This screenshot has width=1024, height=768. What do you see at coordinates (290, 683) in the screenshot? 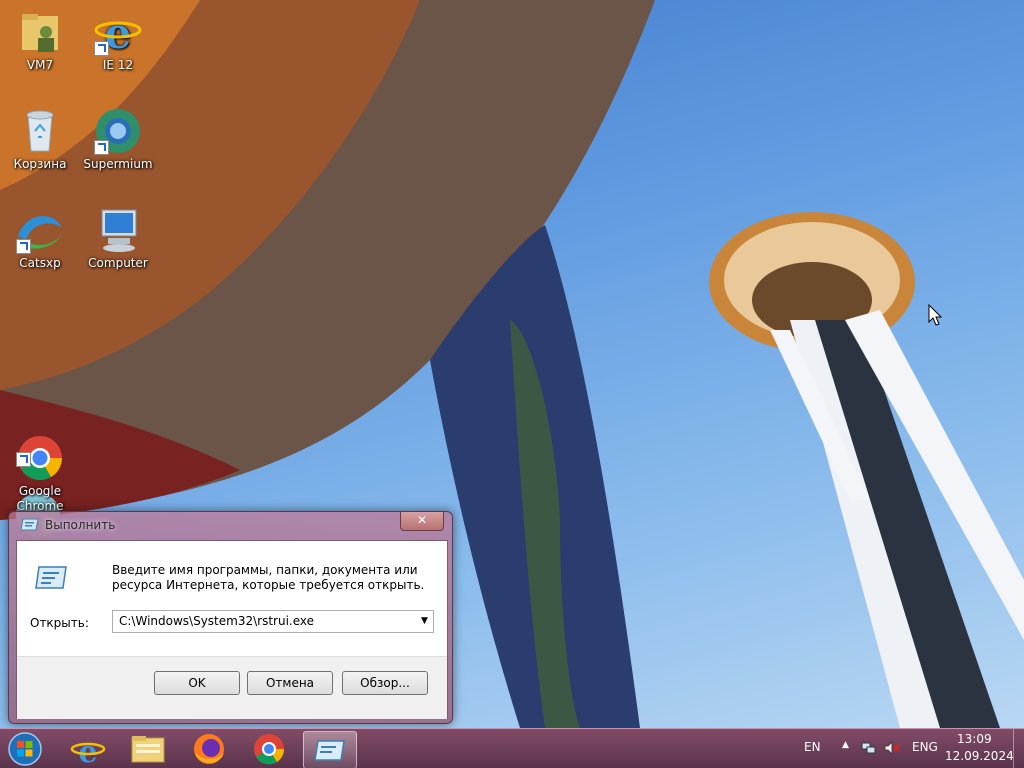
I see `cancel-button: Отмена` at bounding box center [290, 683].